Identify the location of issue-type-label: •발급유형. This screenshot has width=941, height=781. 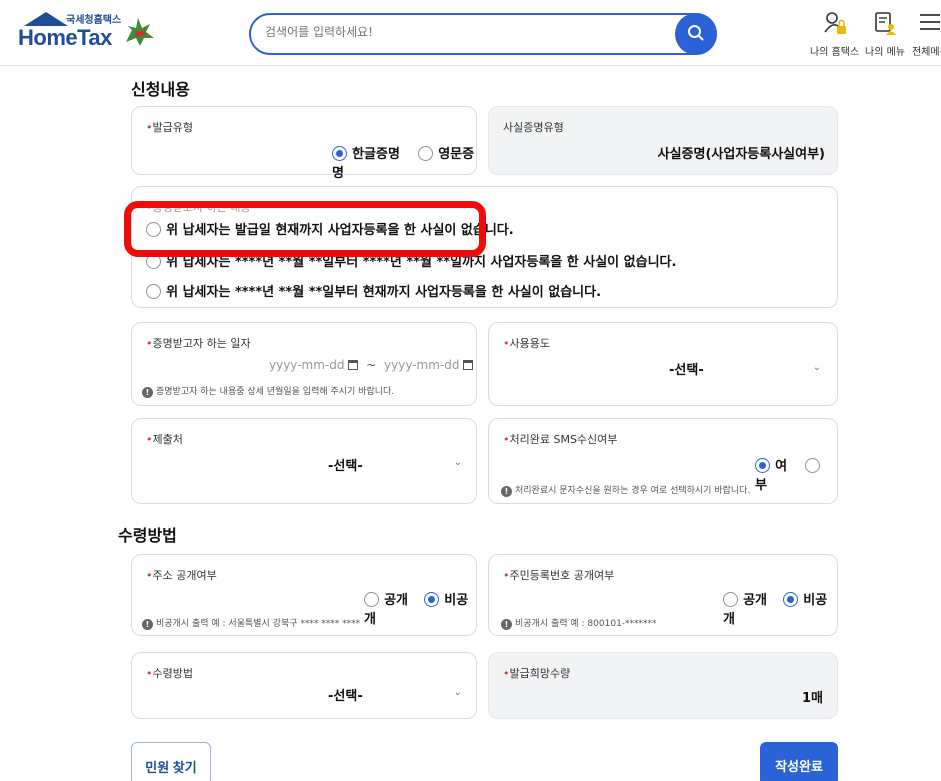
(169, 127).